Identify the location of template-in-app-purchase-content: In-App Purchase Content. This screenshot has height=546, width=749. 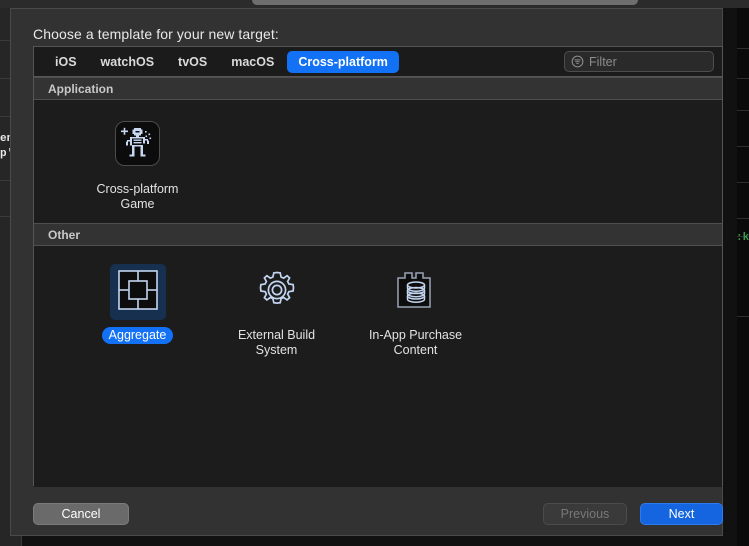
(415, 311).